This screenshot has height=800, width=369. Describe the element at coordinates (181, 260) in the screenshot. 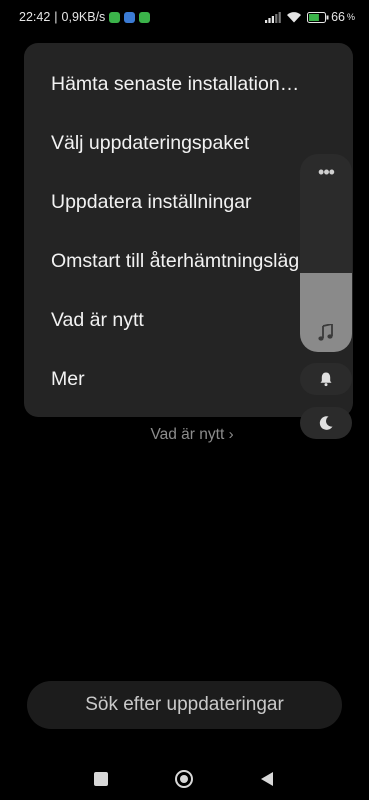

I see `menu-item-label: Omstart till återhämtningsläge` at that location.